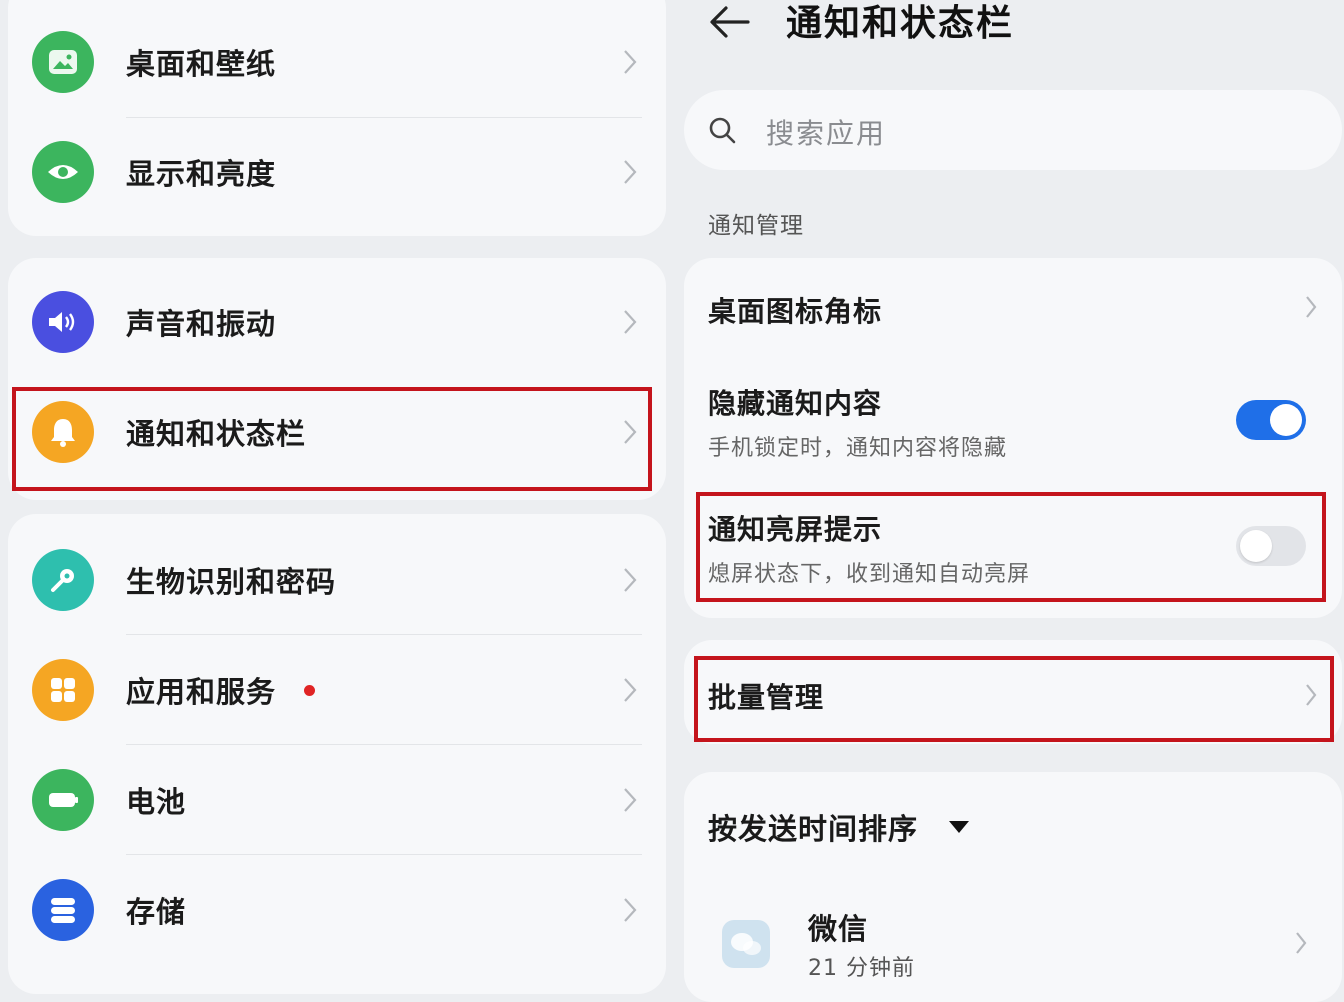 This screenshot has width=1344, height=1002. Describe the element at coordinates (231, 582) in the screenshot. I see `menu-item-label: 生物识别和密码` at that location.